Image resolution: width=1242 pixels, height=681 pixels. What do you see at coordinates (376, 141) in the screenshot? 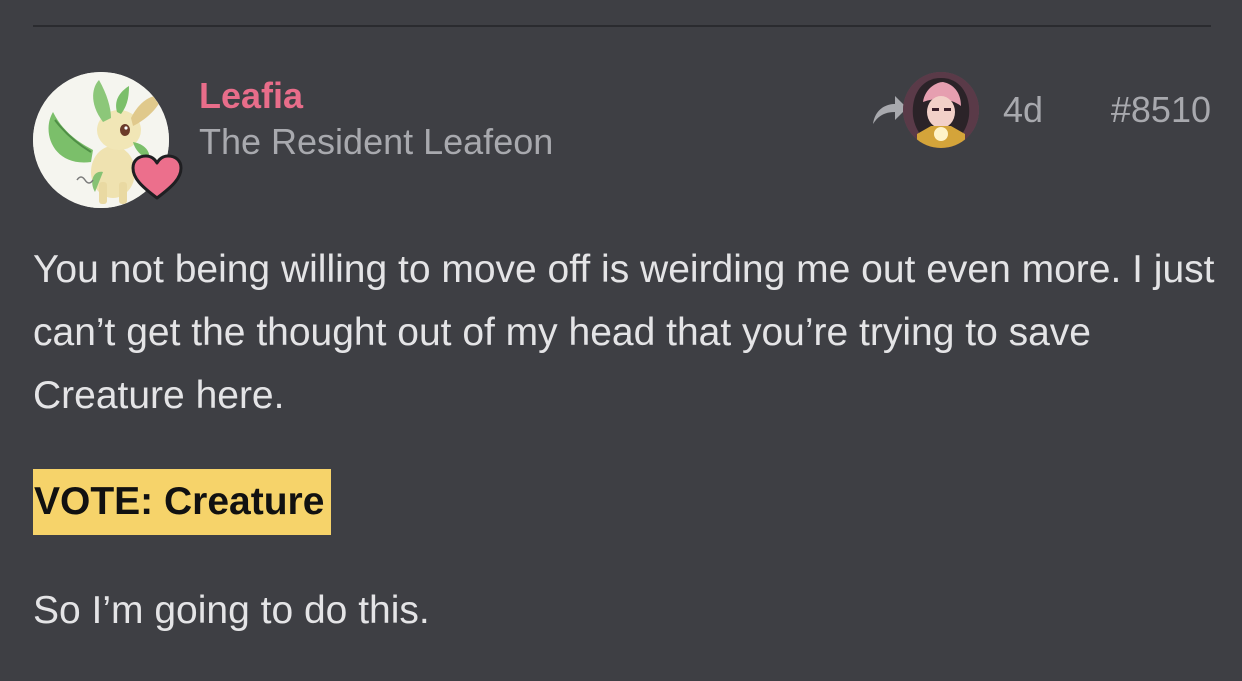
I see `author-title: The Resident Leafeon` at bounding box center [376, 141].